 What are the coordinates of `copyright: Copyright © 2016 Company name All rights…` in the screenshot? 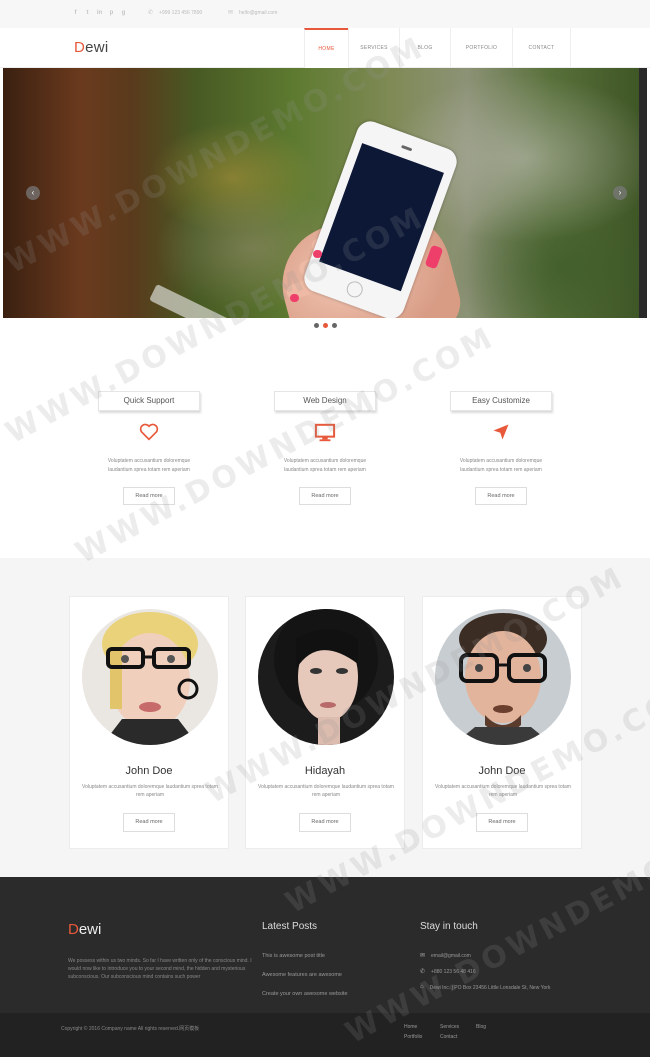 It's located at (130, 1029).